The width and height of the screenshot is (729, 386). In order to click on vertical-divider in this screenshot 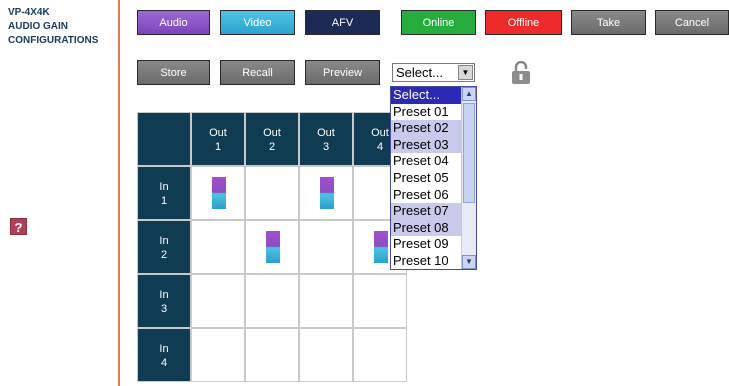, I will do `click(119, 193)`.